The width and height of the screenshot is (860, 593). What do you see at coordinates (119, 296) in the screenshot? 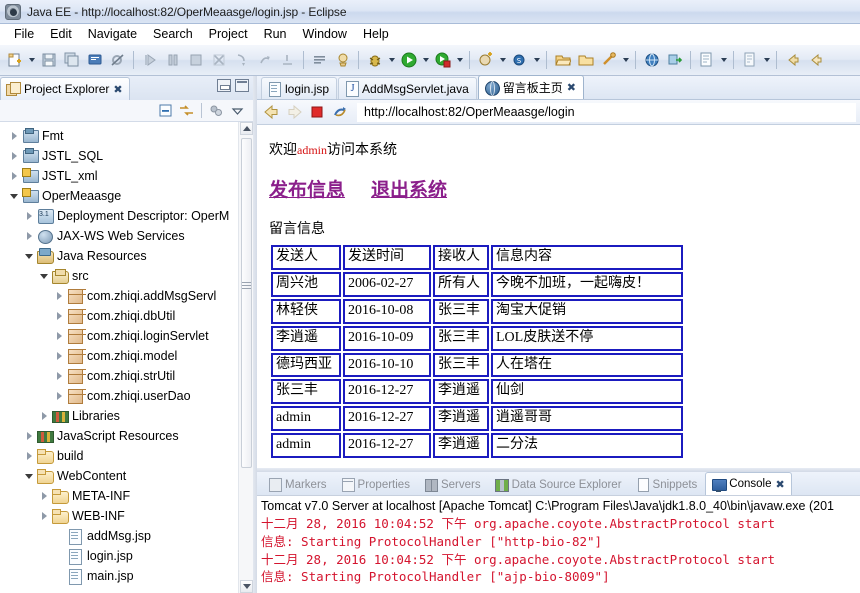
I see `tree-item: com.zhiqi.addMsgServl` at bounding box center [119, 296].